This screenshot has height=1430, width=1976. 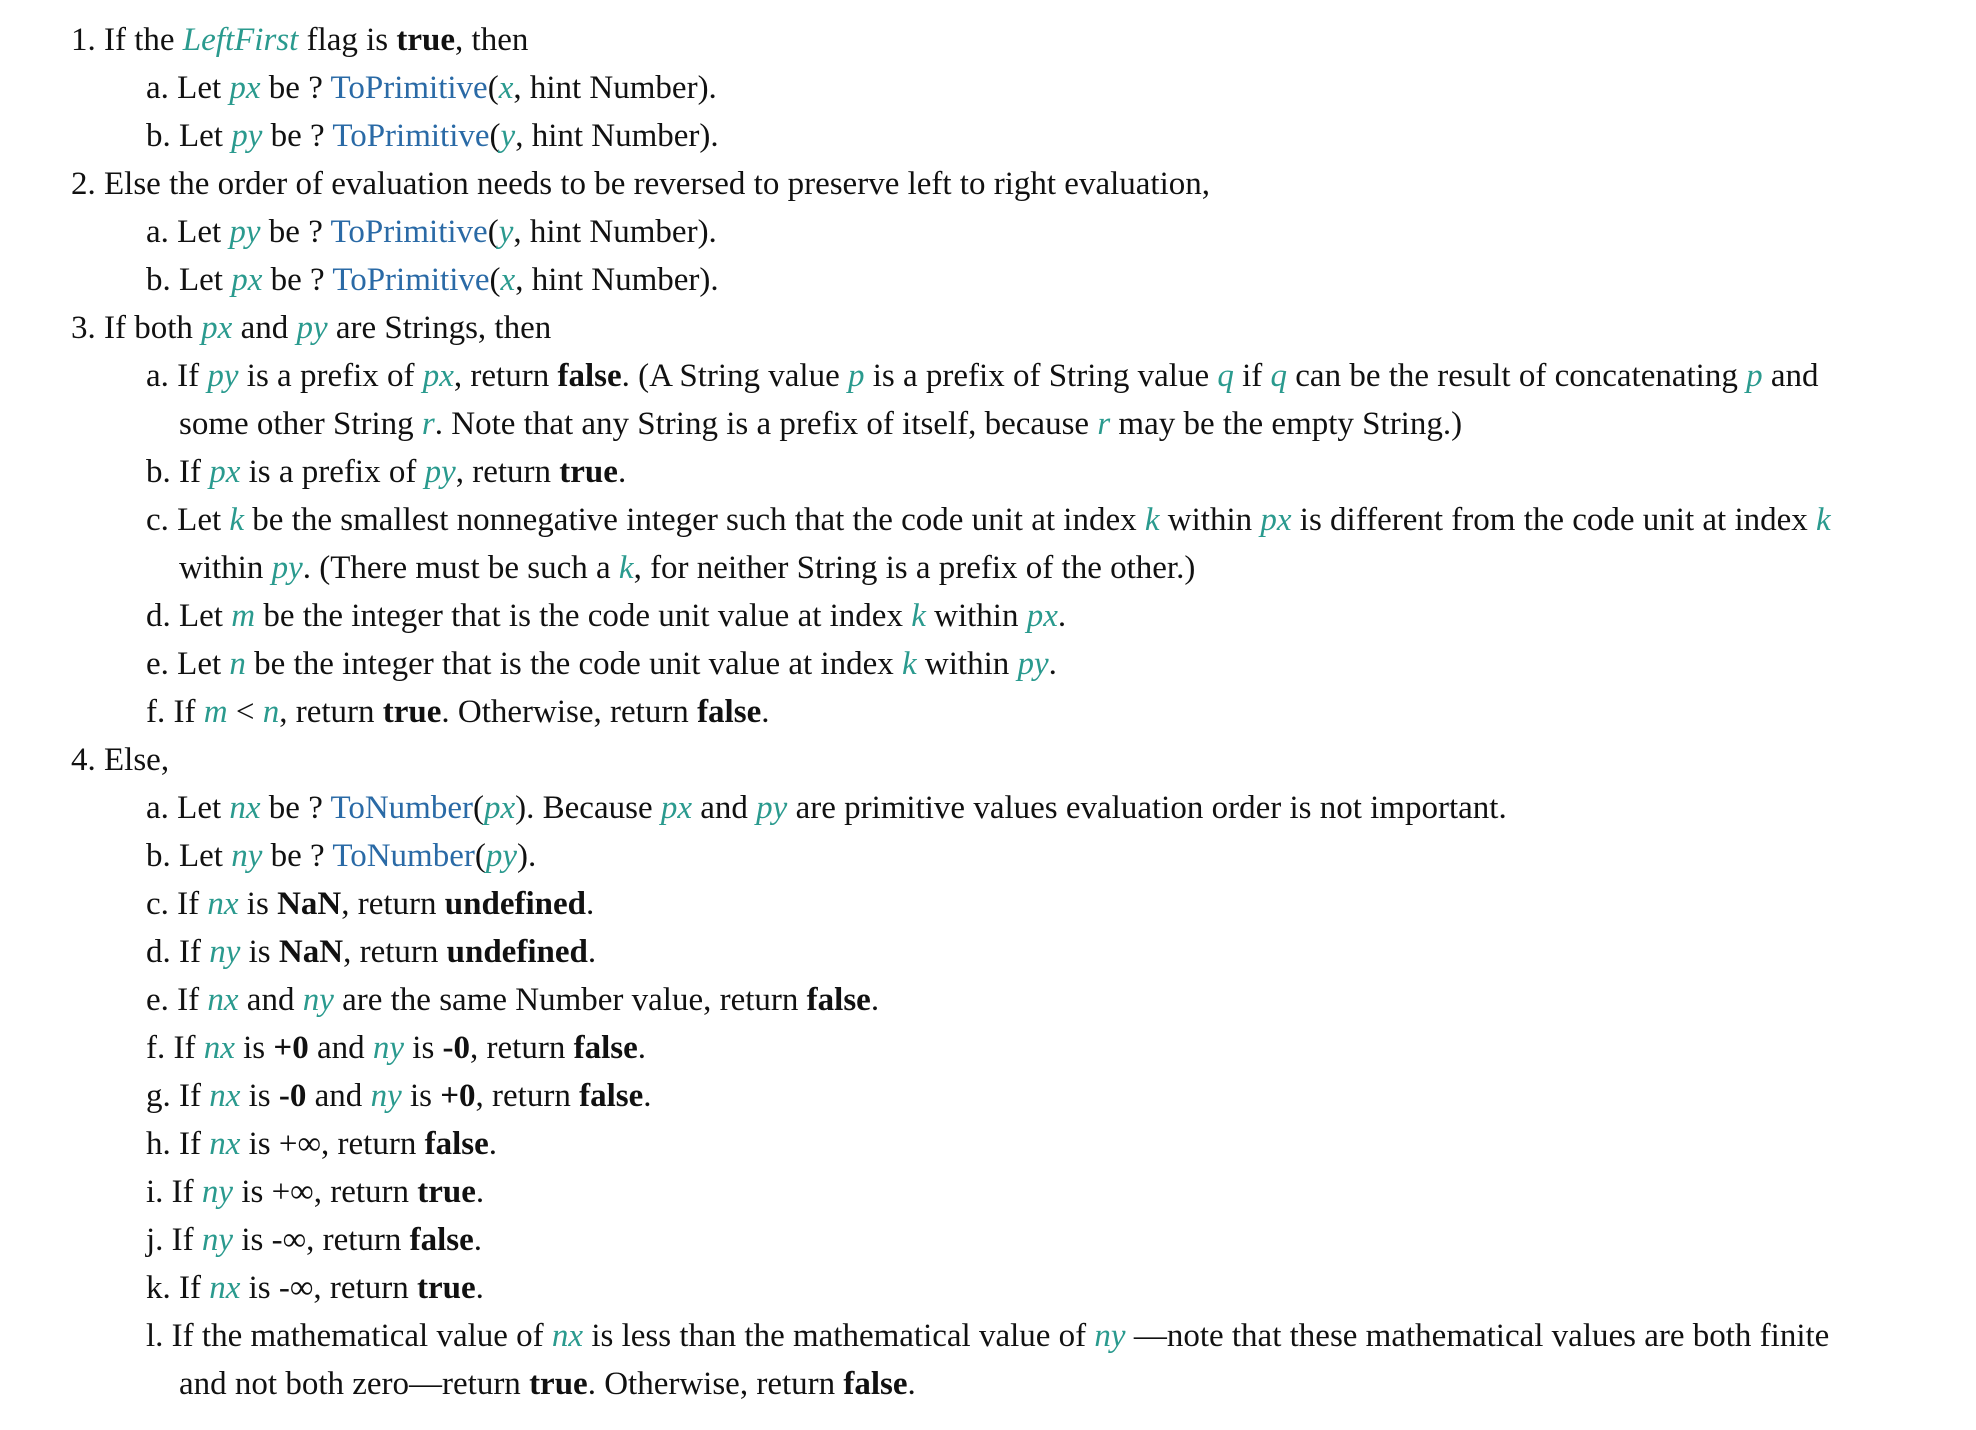 I want to click on step-number: b., so click(x=158, y=136).